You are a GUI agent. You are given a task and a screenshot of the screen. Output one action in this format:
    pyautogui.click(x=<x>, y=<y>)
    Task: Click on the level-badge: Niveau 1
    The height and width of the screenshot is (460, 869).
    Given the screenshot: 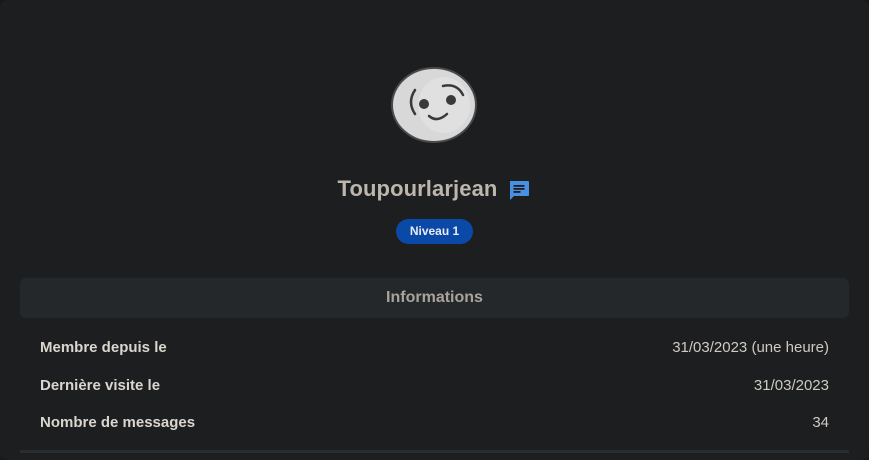 What is the action you would take?
    pyautogui.click(x=434, y=231)
    